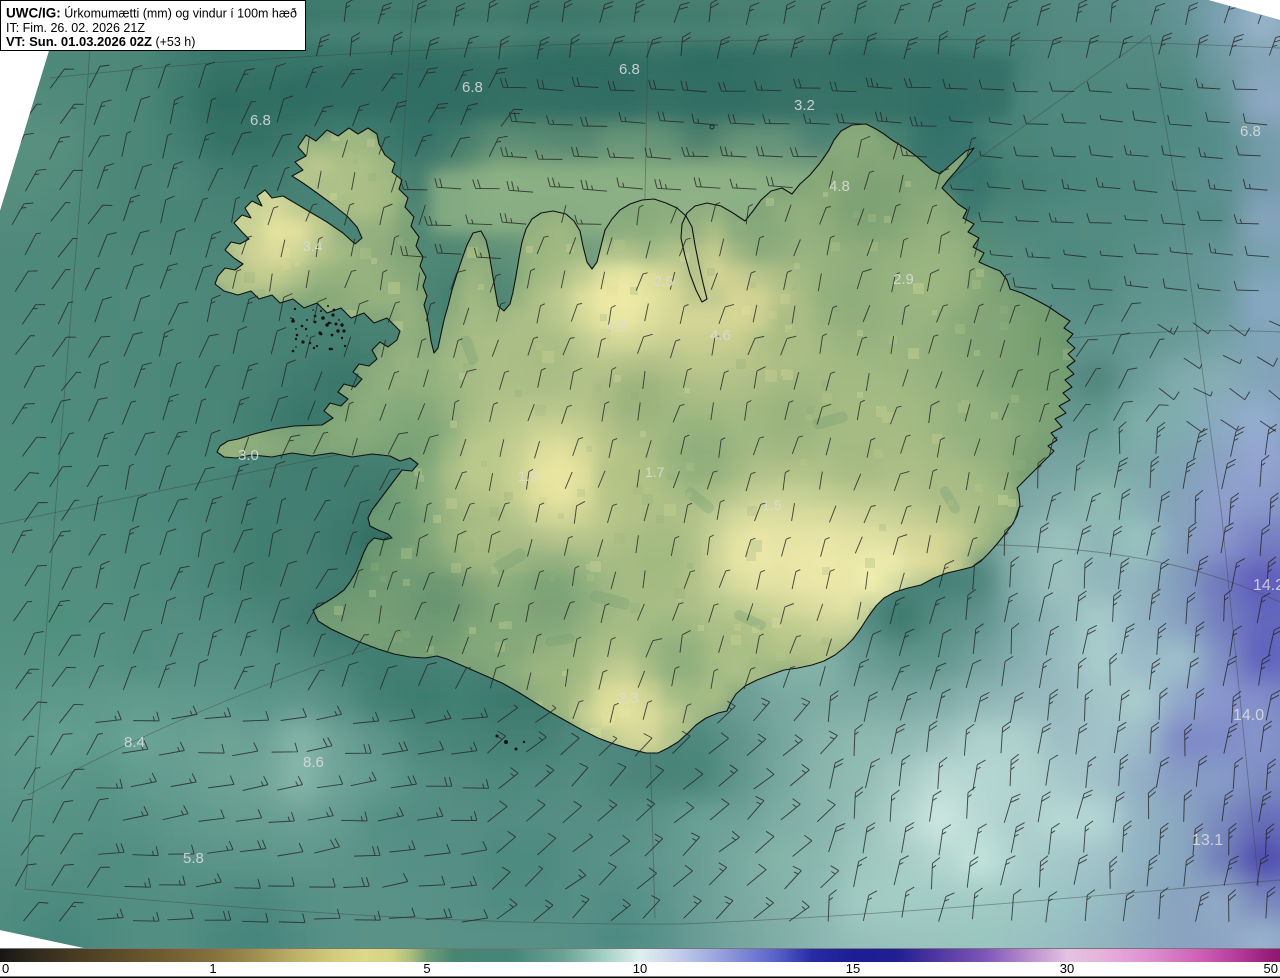 The image size is (1280, 978). I want to click on svg-text: 30, so click(1067, 968).